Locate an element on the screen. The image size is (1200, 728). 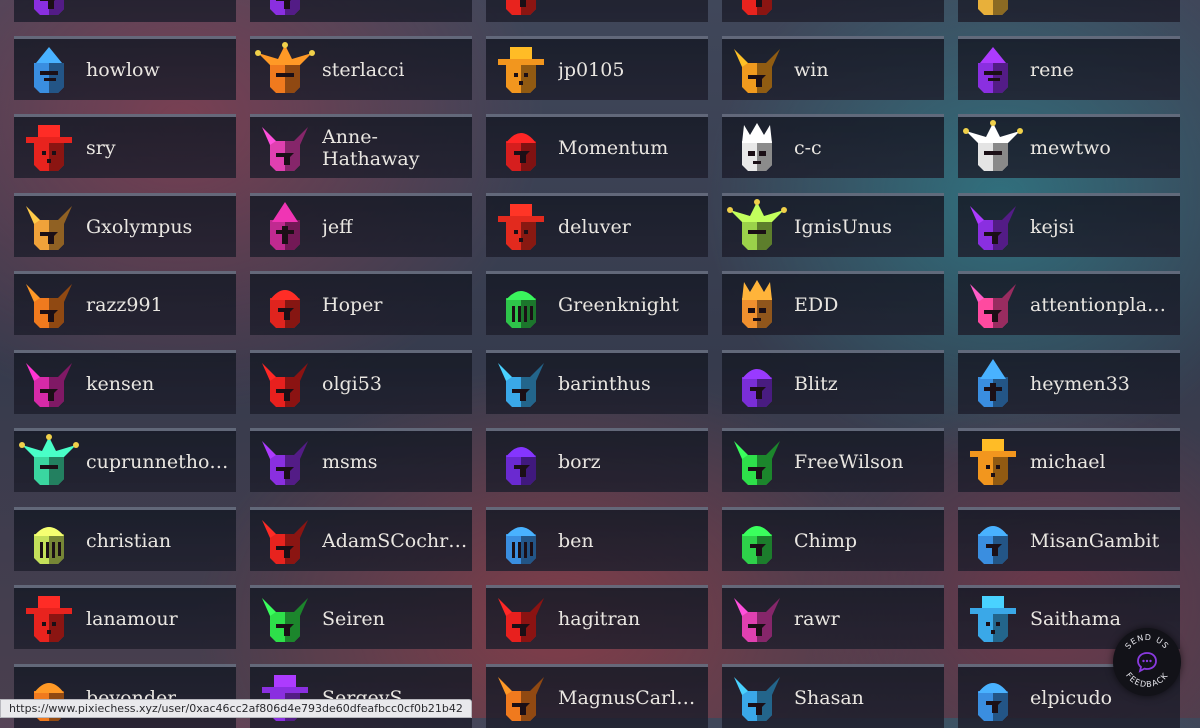
username: Shasan is located at coordinates (829, 697).